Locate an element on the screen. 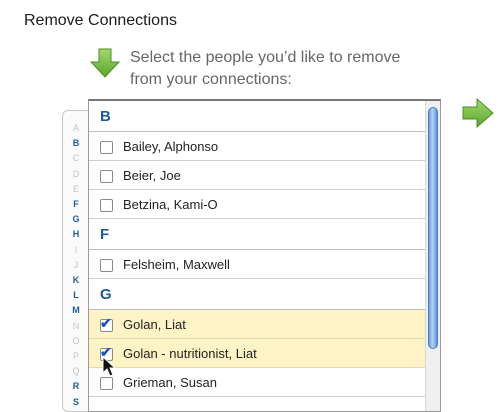  alphabet-letter-h: H is located at coordinates (76, 234).